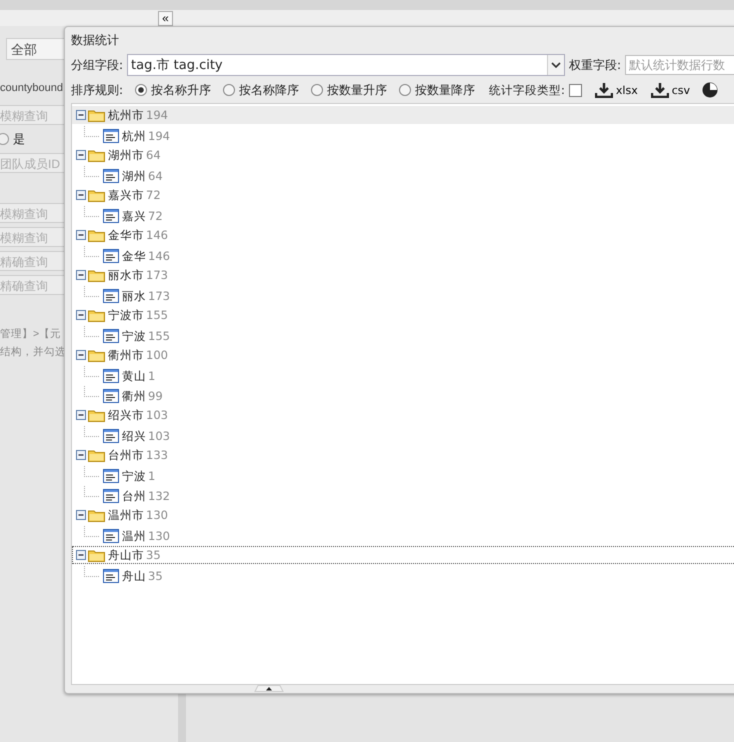 The image size is (734, 742). Describe the element at coordinates (146, 336) in the screenshot. I see `node-label: 宁波 155` at that location.